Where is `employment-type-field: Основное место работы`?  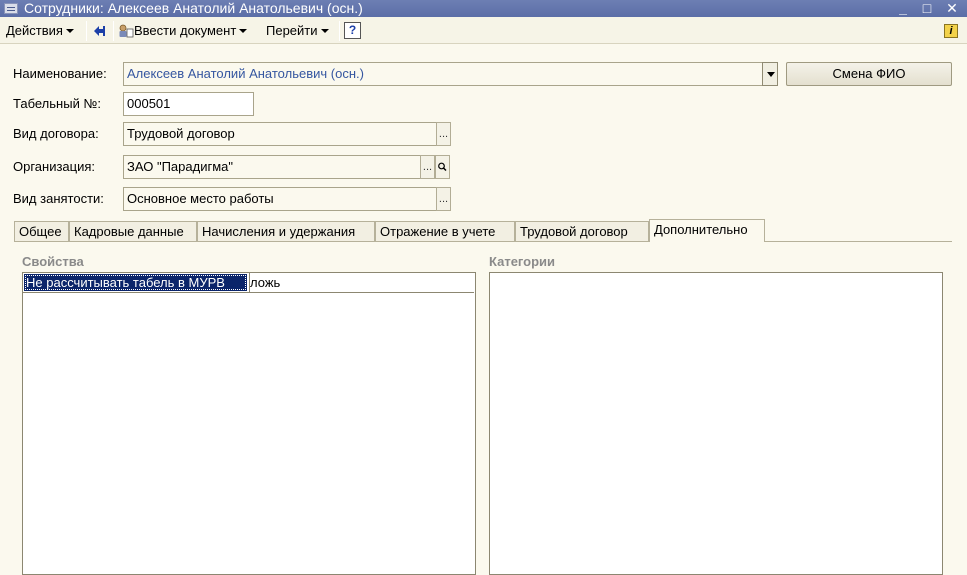 employment-type-field: Основное место работы is located at coordinates (280, 199).